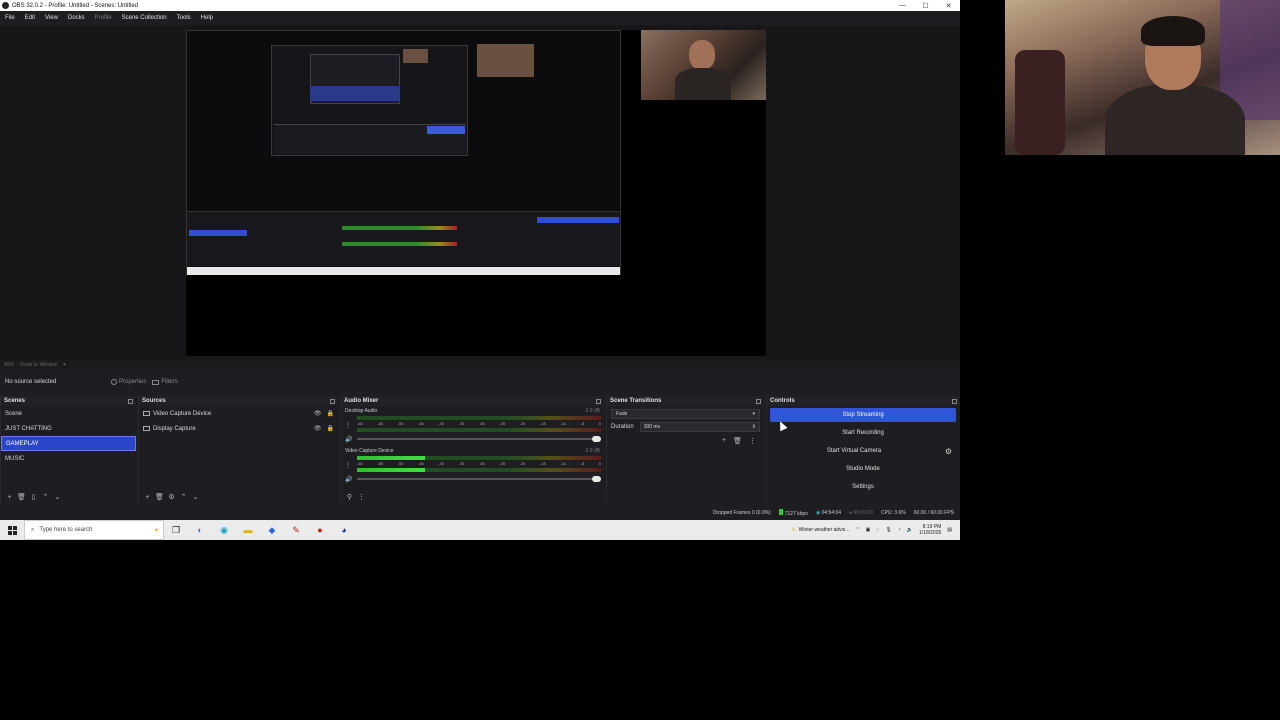 Image resolution: width=1280 pixels, height=720 pixels. I want to click on menu-file: File, so click(10, 18).